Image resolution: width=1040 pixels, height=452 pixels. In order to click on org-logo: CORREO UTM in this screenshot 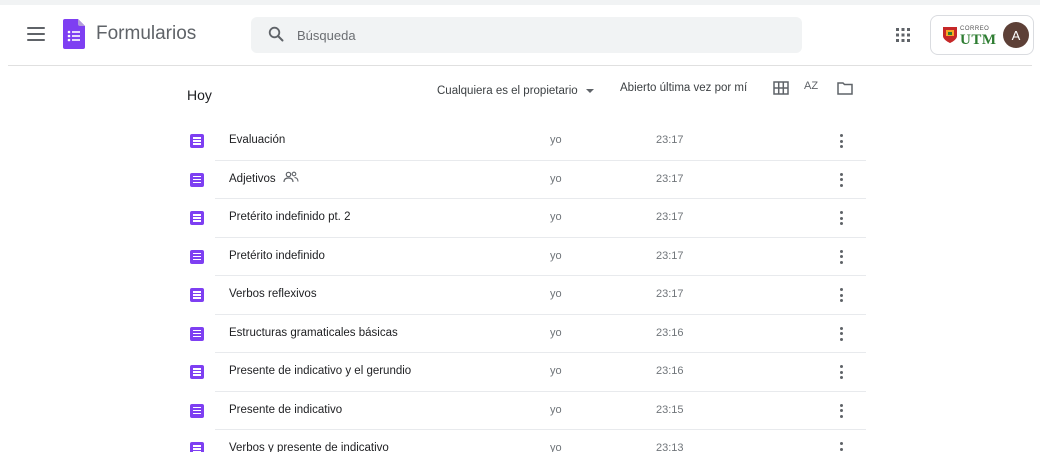, I will do `click(970, 36)`.